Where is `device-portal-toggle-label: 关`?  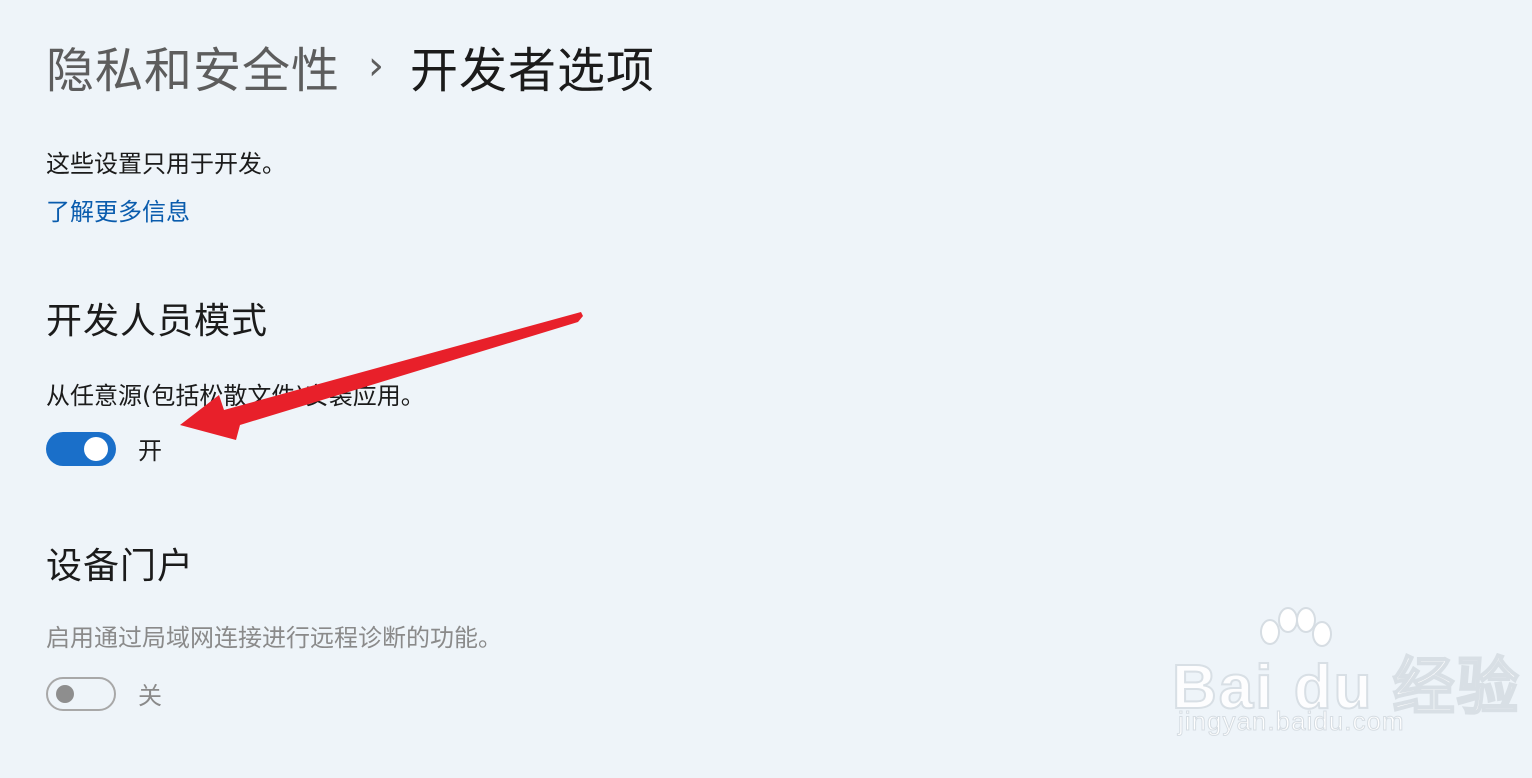 device-portal-toggle-label: 关 is located at coordinates (150, 696).